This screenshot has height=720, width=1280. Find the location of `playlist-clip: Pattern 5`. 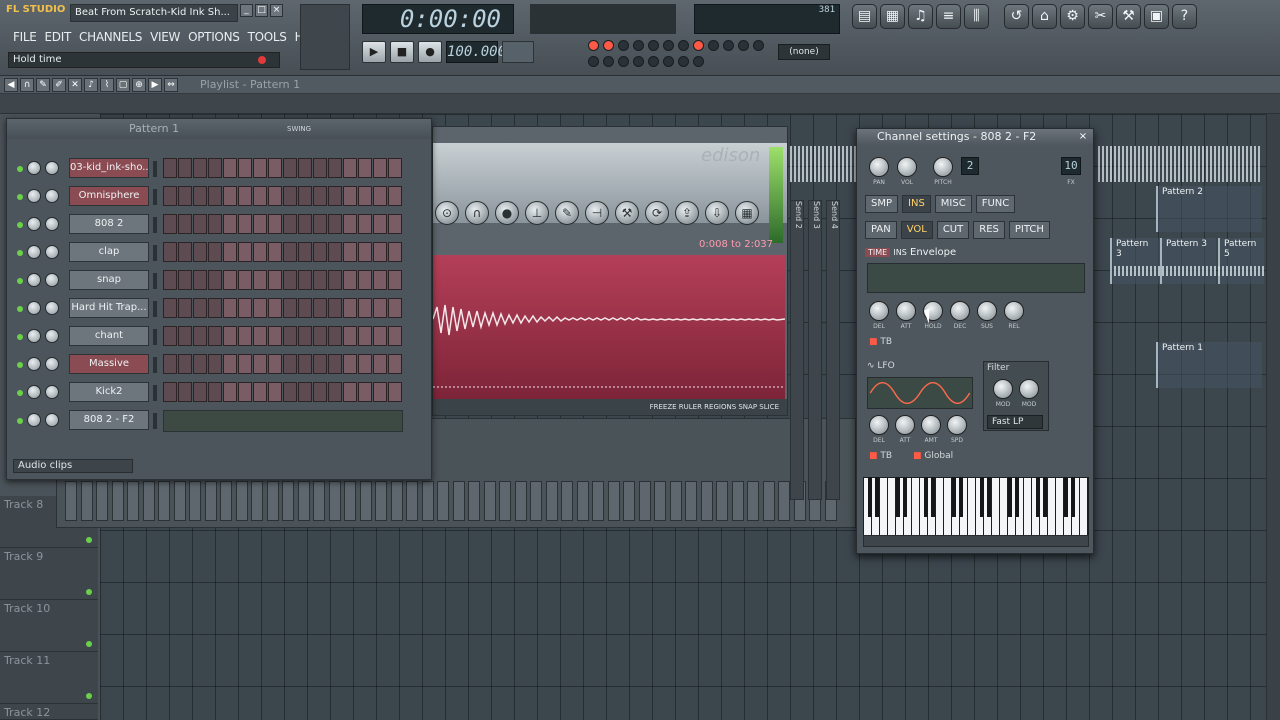

playlist-clip: Pattern 5 is located at coordinates (1241, 261).